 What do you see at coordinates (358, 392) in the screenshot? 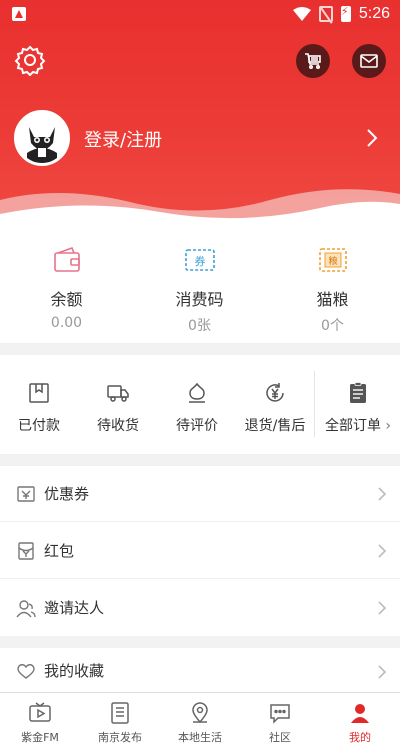
I see `clipboard-icon` at bounding box center [358, 392].